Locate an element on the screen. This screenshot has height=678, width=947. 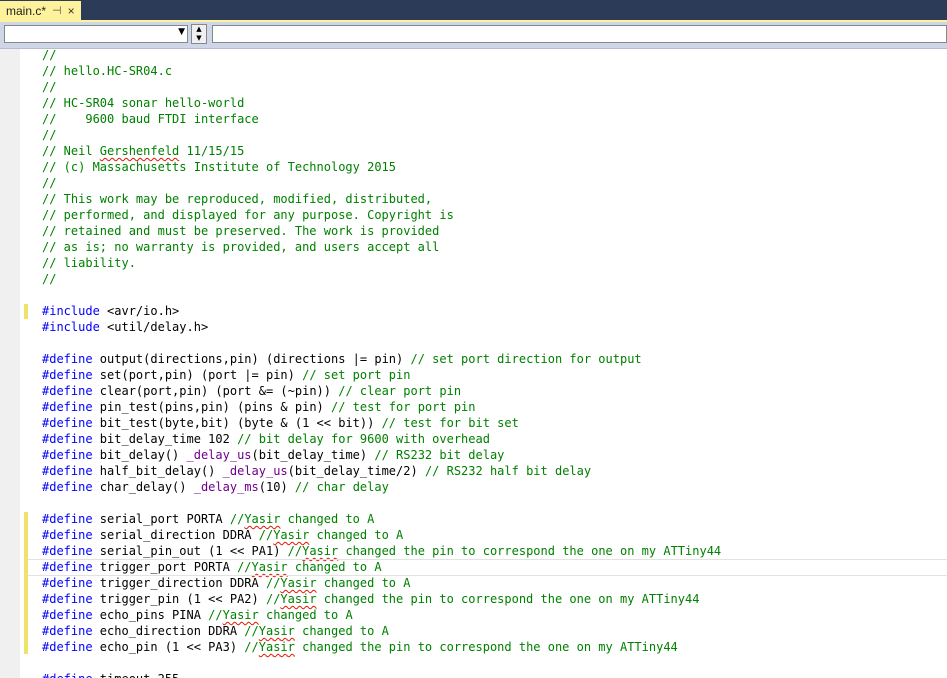
code-line: #include <util/delay.h> is located at coordinates (381, 327).